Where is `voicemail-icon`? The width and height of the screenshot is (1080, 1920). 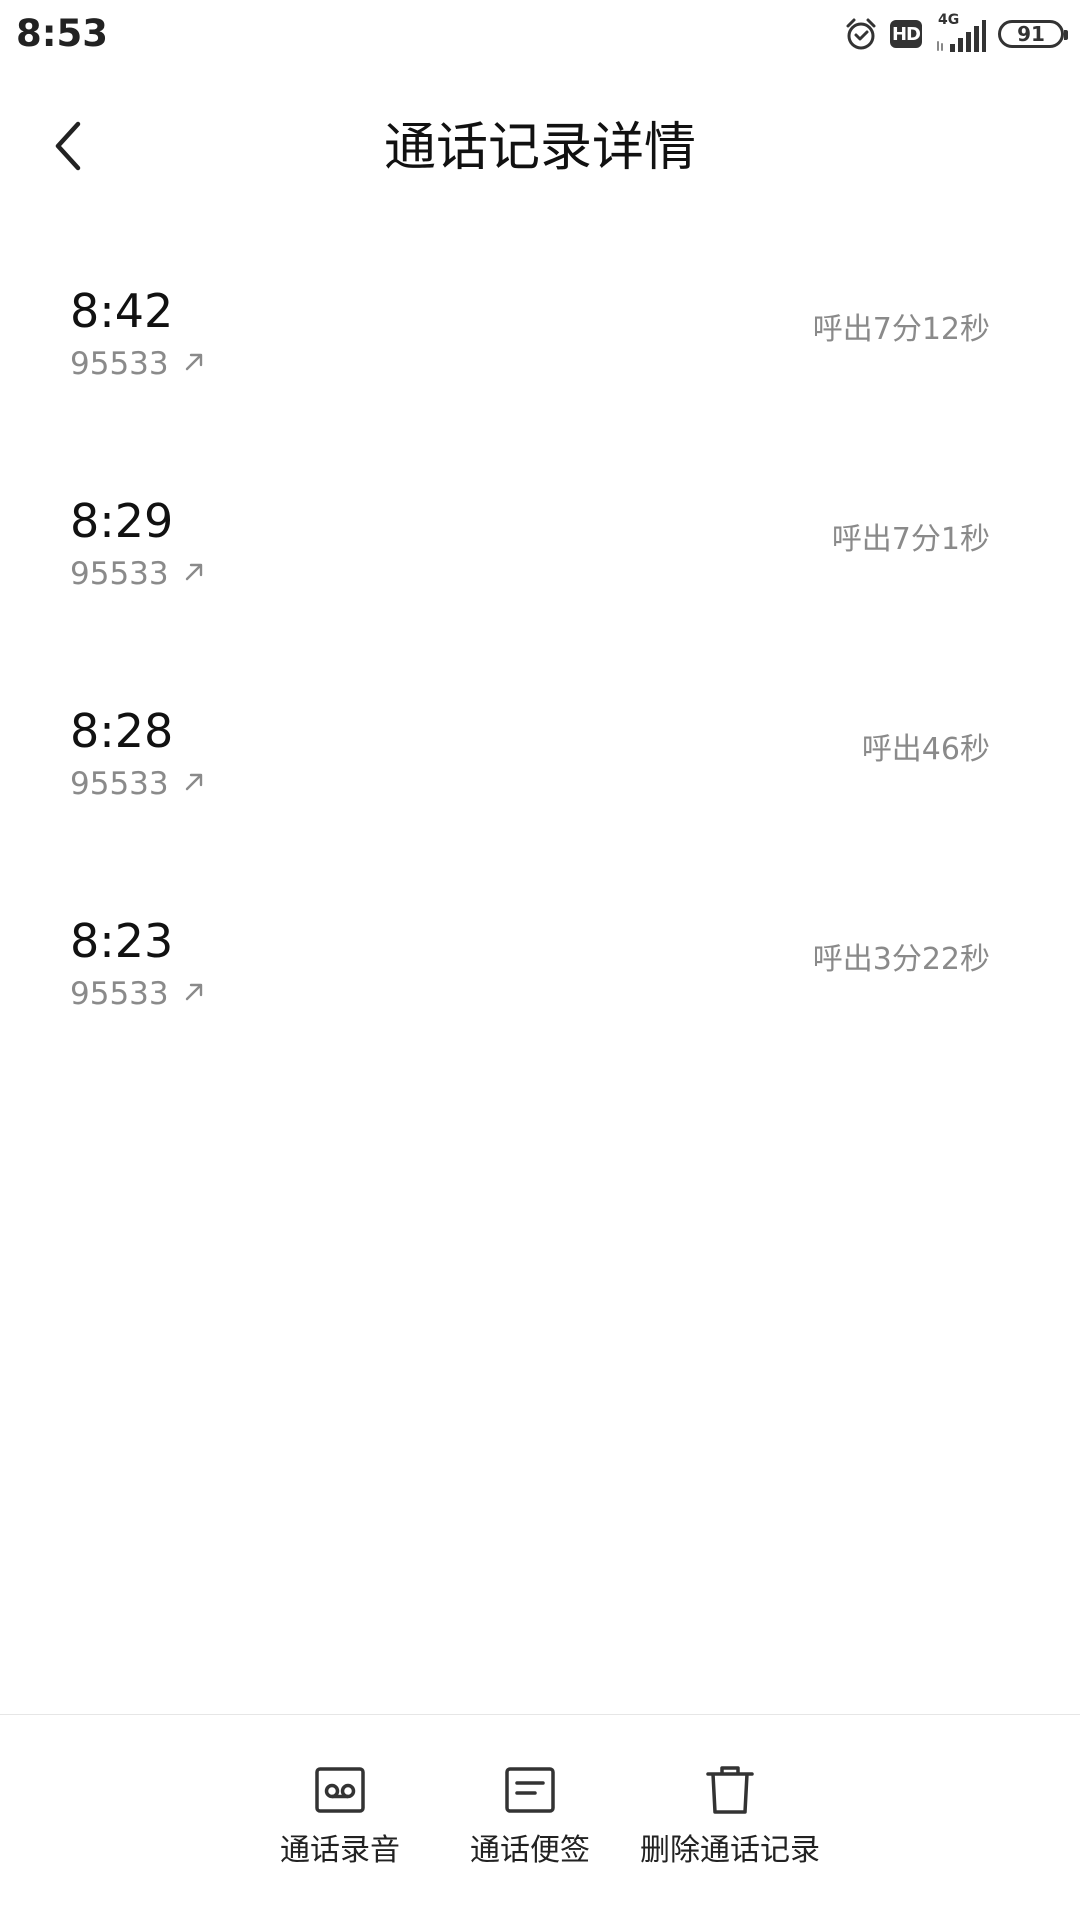
voicemail-icon is located at coordinates (340, 1790).